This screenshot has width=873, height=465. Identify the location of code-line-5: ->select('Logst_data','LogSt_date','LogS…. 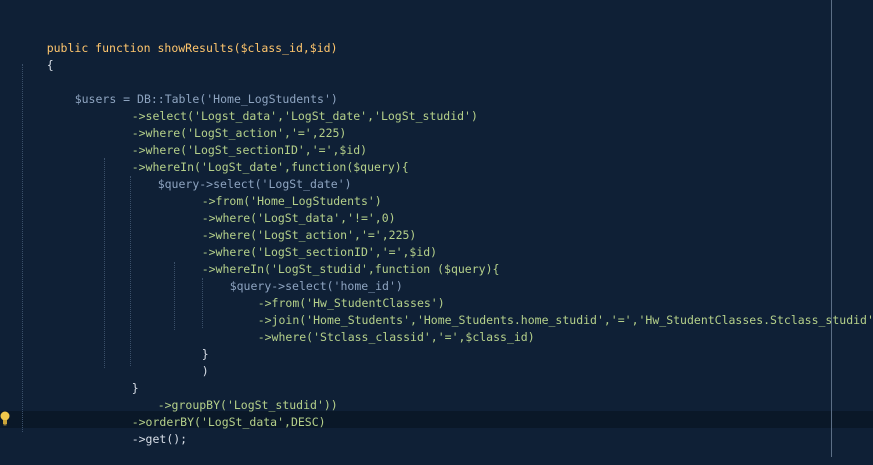
(291, 107).